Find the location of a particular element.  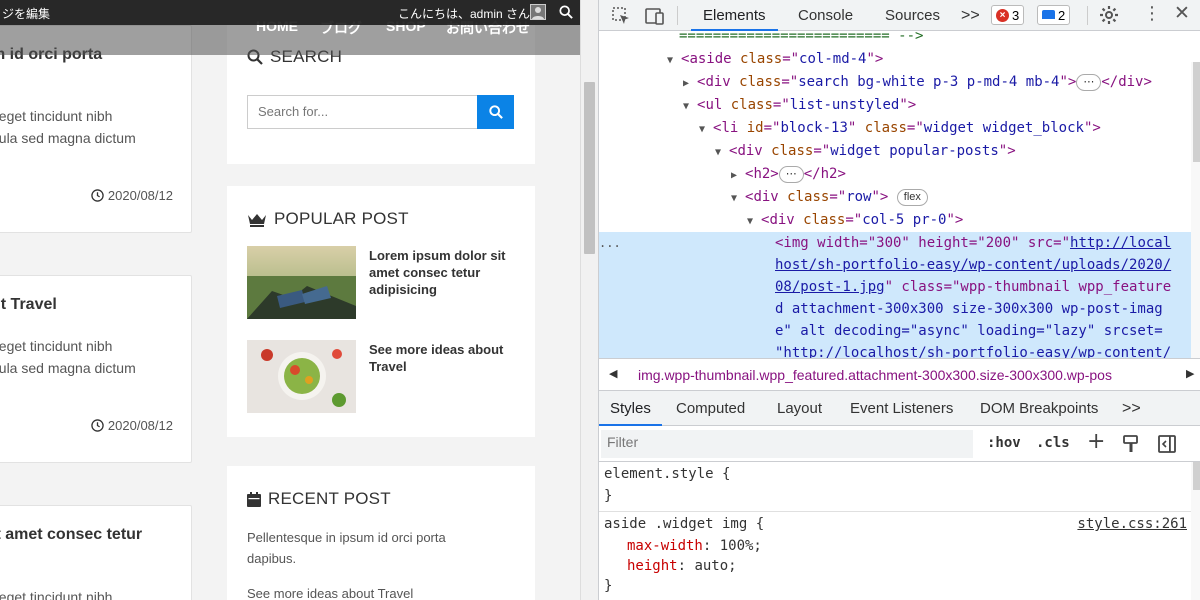

device-toolbar-icon is located at coordinates (655, 16).